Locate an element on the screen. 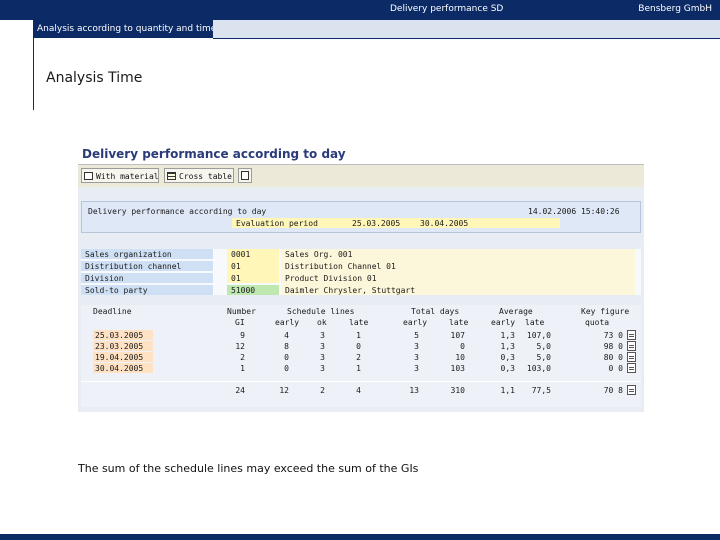  org-label: Sales organization is located at coordinates (128, 254).